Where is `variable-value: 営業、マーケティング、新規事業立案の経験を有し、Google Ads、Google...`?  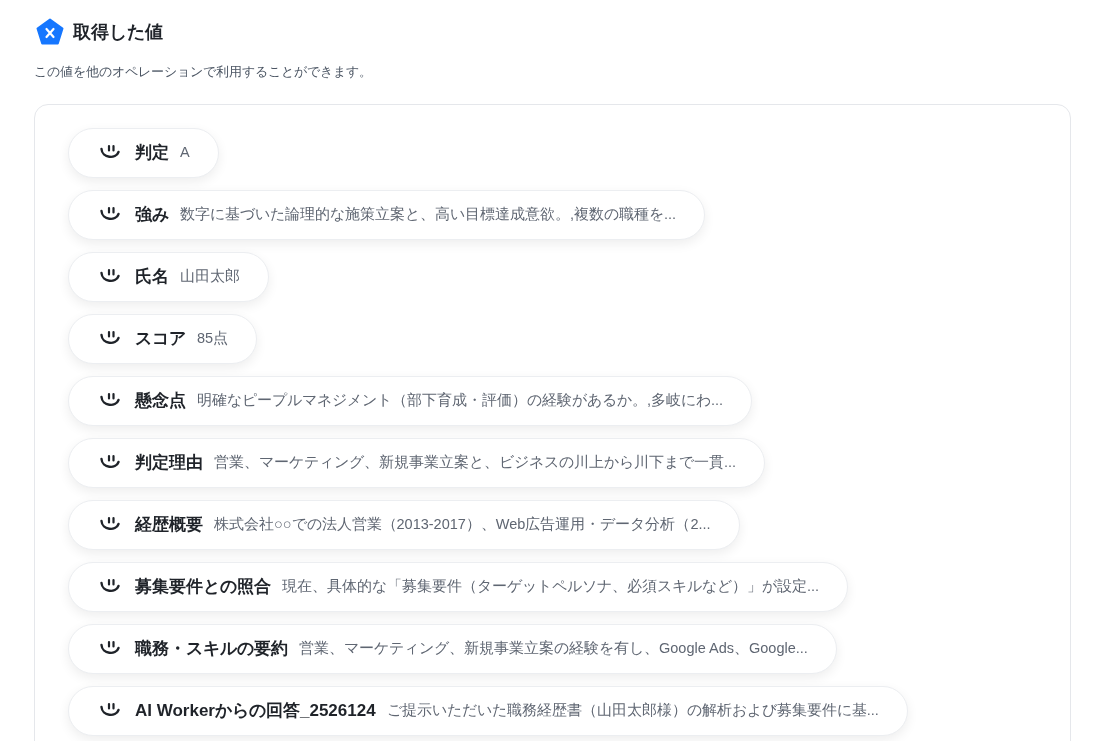 variable-value: 営業、マーケティング、新規事業立案の経験を有し、Google Ads、Google... is located at coordinates (553, 648).